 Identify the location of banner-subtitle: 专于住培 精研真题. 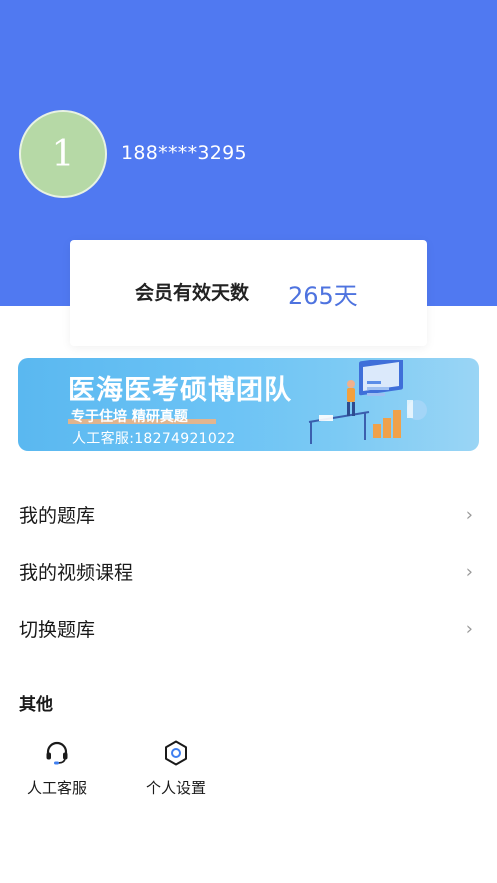
(129, 417).